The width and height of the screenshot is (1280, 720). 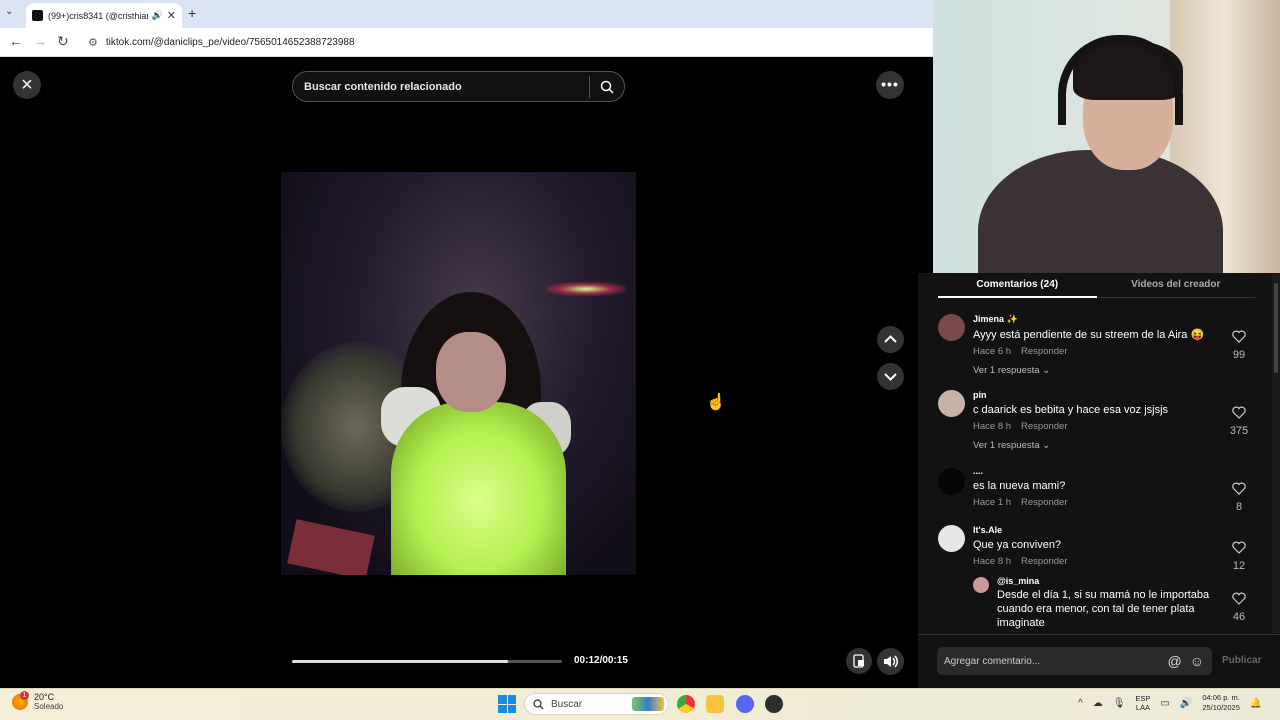 I want to click on miniplayer-icon, so click(x=858, y=661).